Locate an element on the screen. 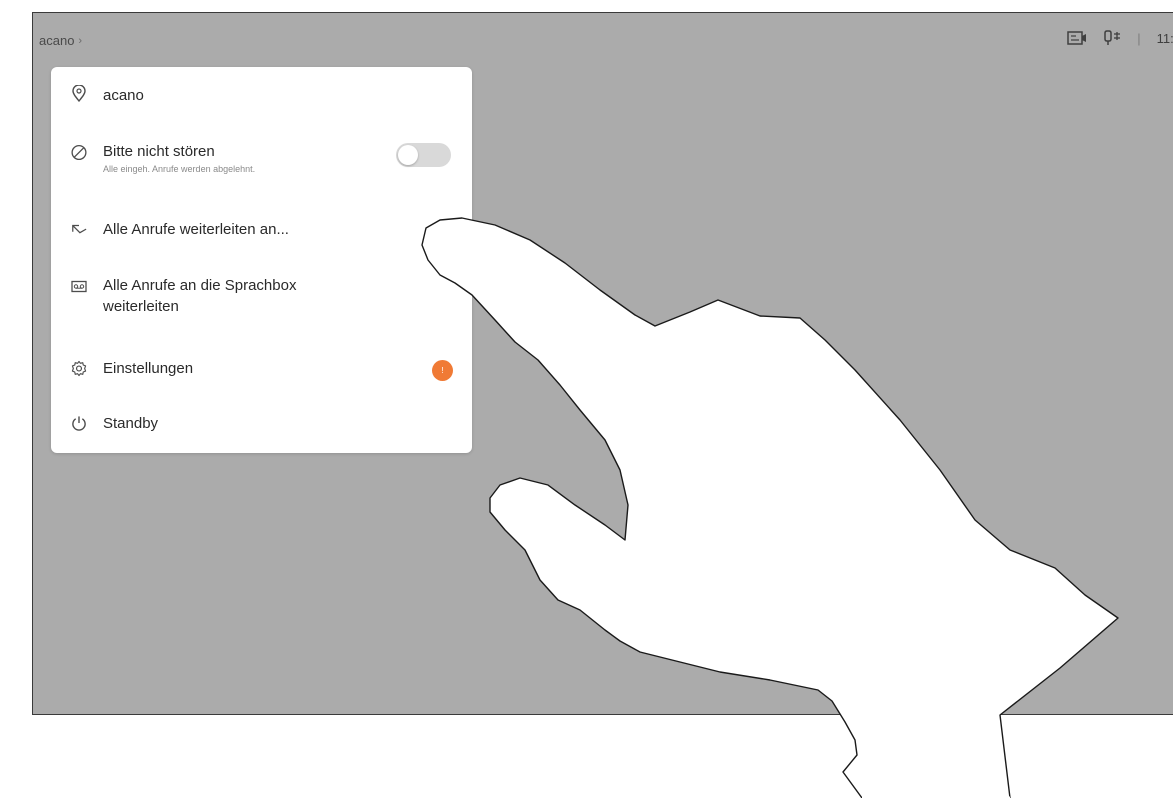 The height and width of the screenshot is (798, 1173). menu-item-label-line2: weiterleiten is located at coordinates (141, 306).